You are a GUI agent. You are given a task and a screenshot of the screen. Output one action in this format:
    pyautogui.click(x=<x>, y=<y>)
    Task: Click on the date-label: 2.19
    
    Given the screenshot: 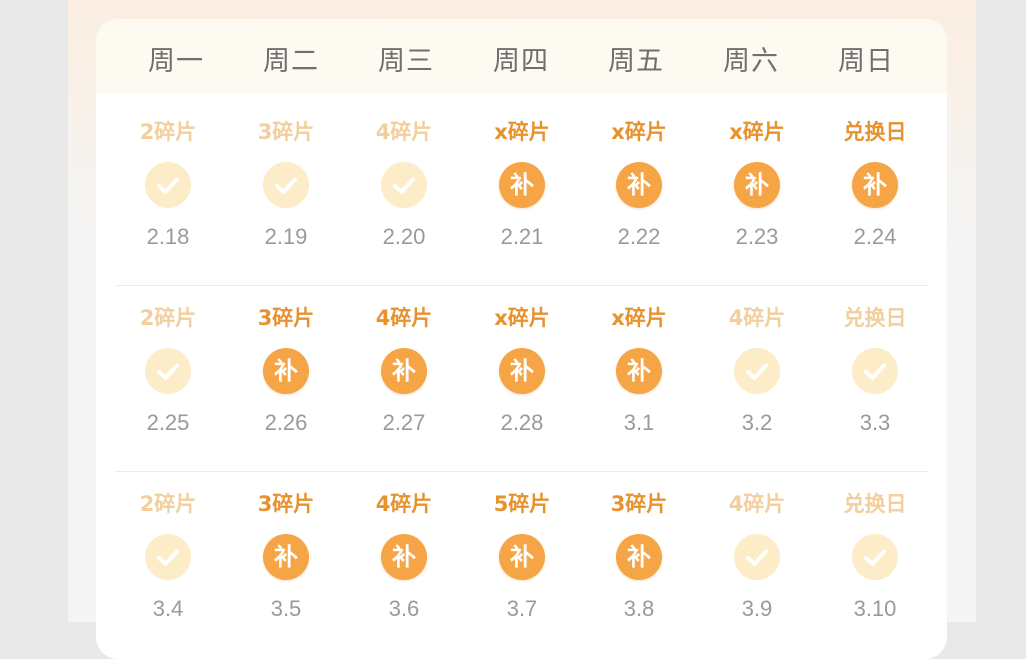 What is the action you would take?
    pyautogui.click(x=286, y=236)
    